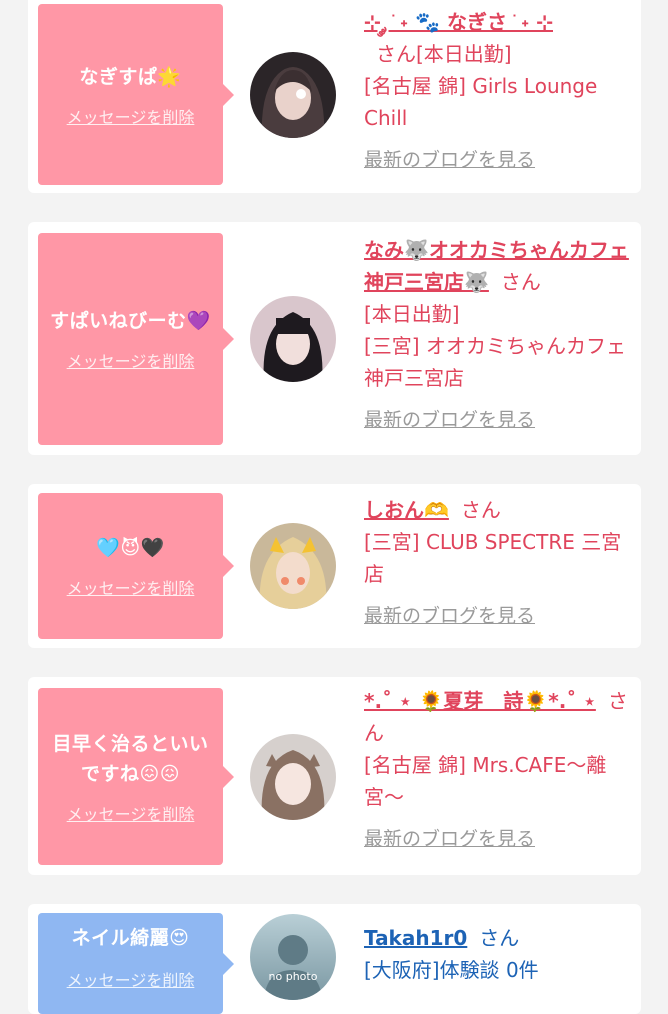 Image resolution: width=668 pixels, height=1014 pixels. What do you see at coordinates (458, 22) in the screenshot?
I see `user-name-link: ⊹ ༘ ֹ ˖ 🐾 なぎさ ֹ ˖ ⊹` at bounding box center [458, 22].